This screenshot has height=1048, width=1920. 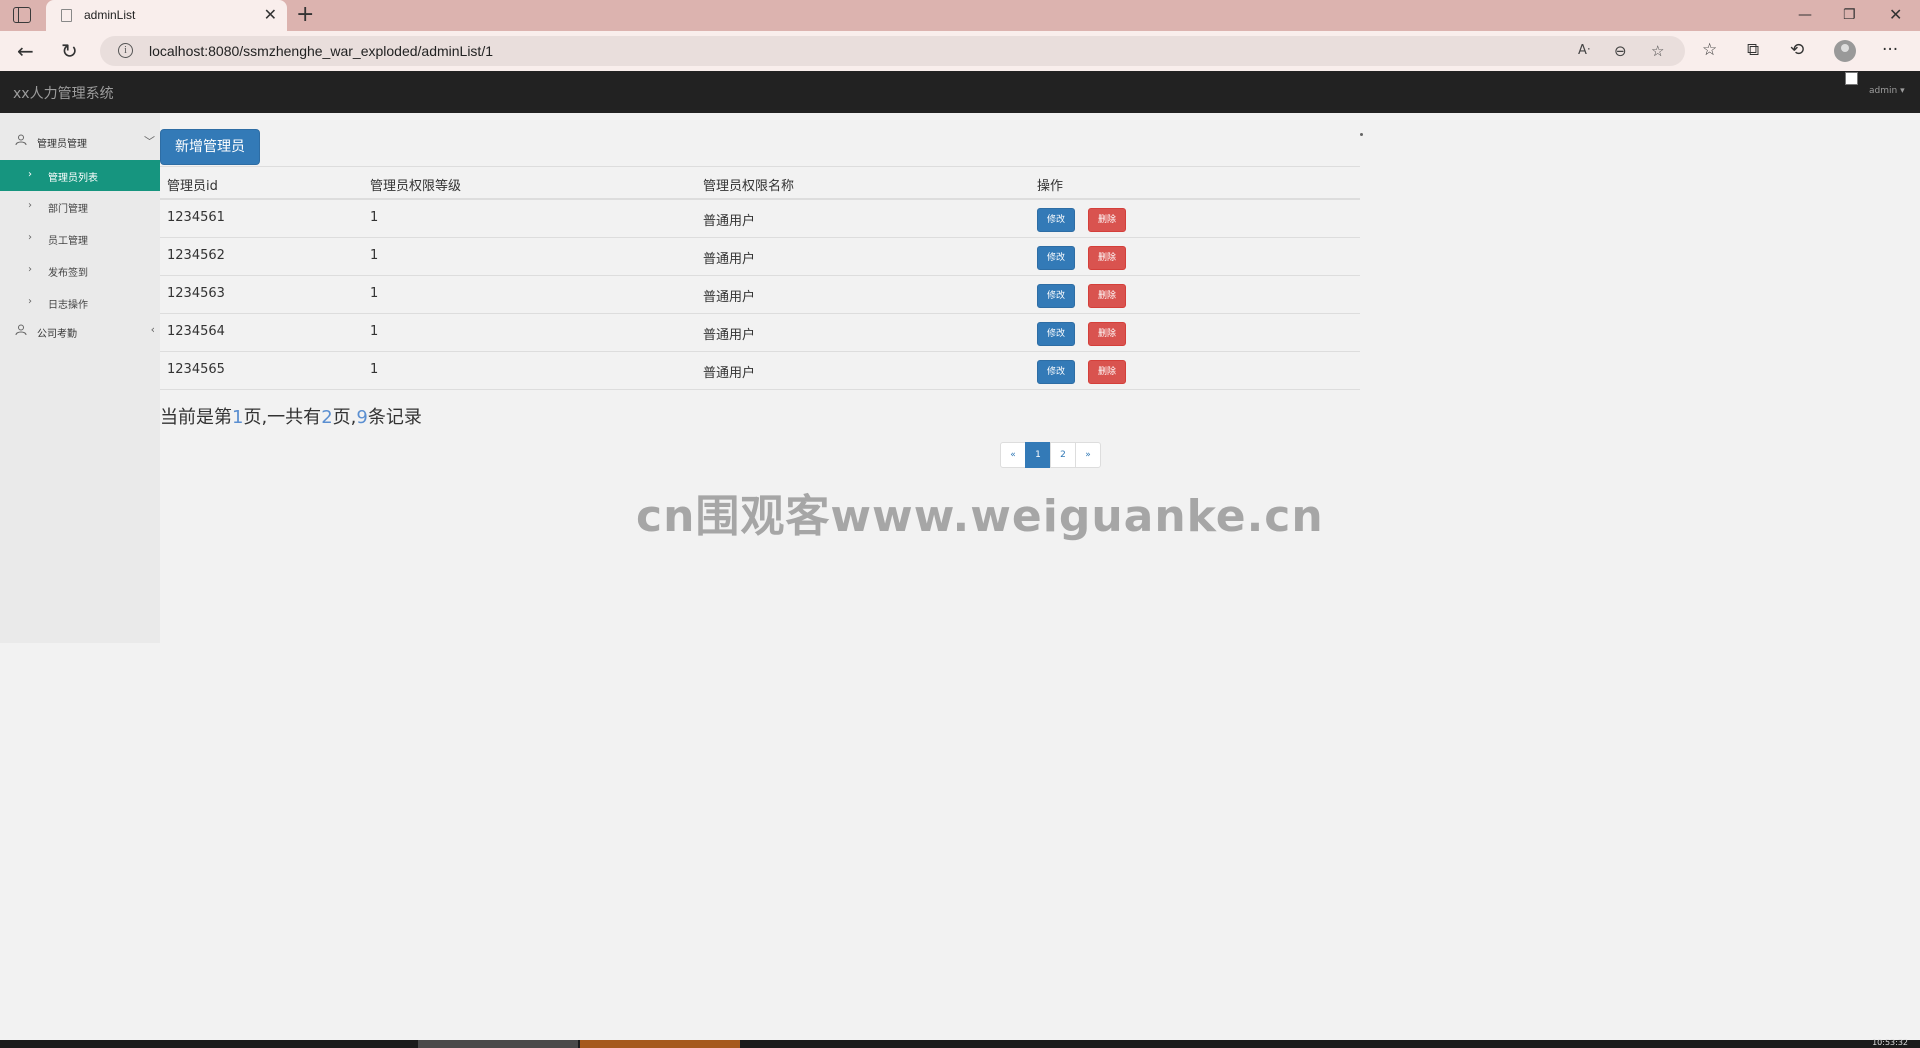 What do you see at coordinates (1805, 15) in the screenshot?
I see `minimize-icon: —` at bounding box center [1805, 15].